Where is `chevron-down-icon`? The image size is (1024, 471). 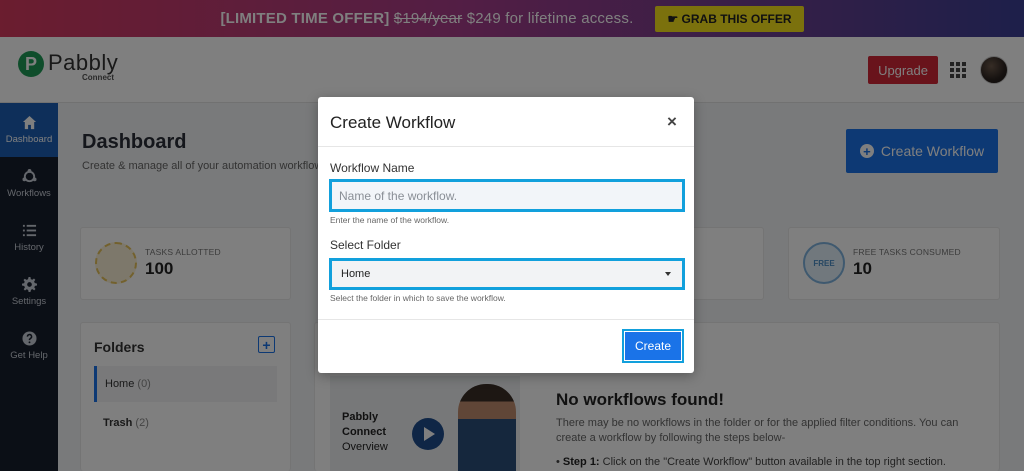 chevron-down-icon is located at coordinates (668, 274).